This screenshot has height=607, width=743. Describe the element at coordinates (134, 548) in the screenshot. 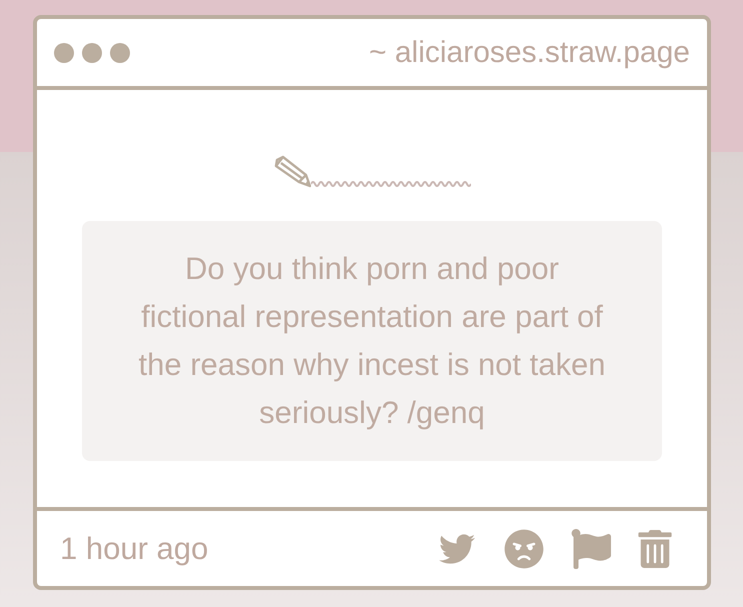

I see `timestamp: 1 hour ago` at that location.